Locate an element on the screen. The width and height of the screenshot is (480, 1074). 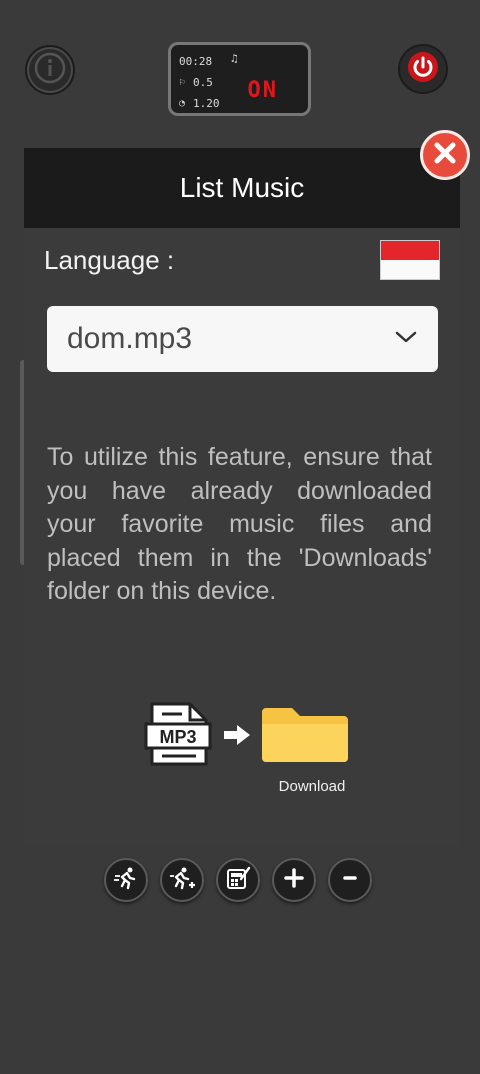
incline-row: ◔ 1.20 is located at coordinates (239, 103).